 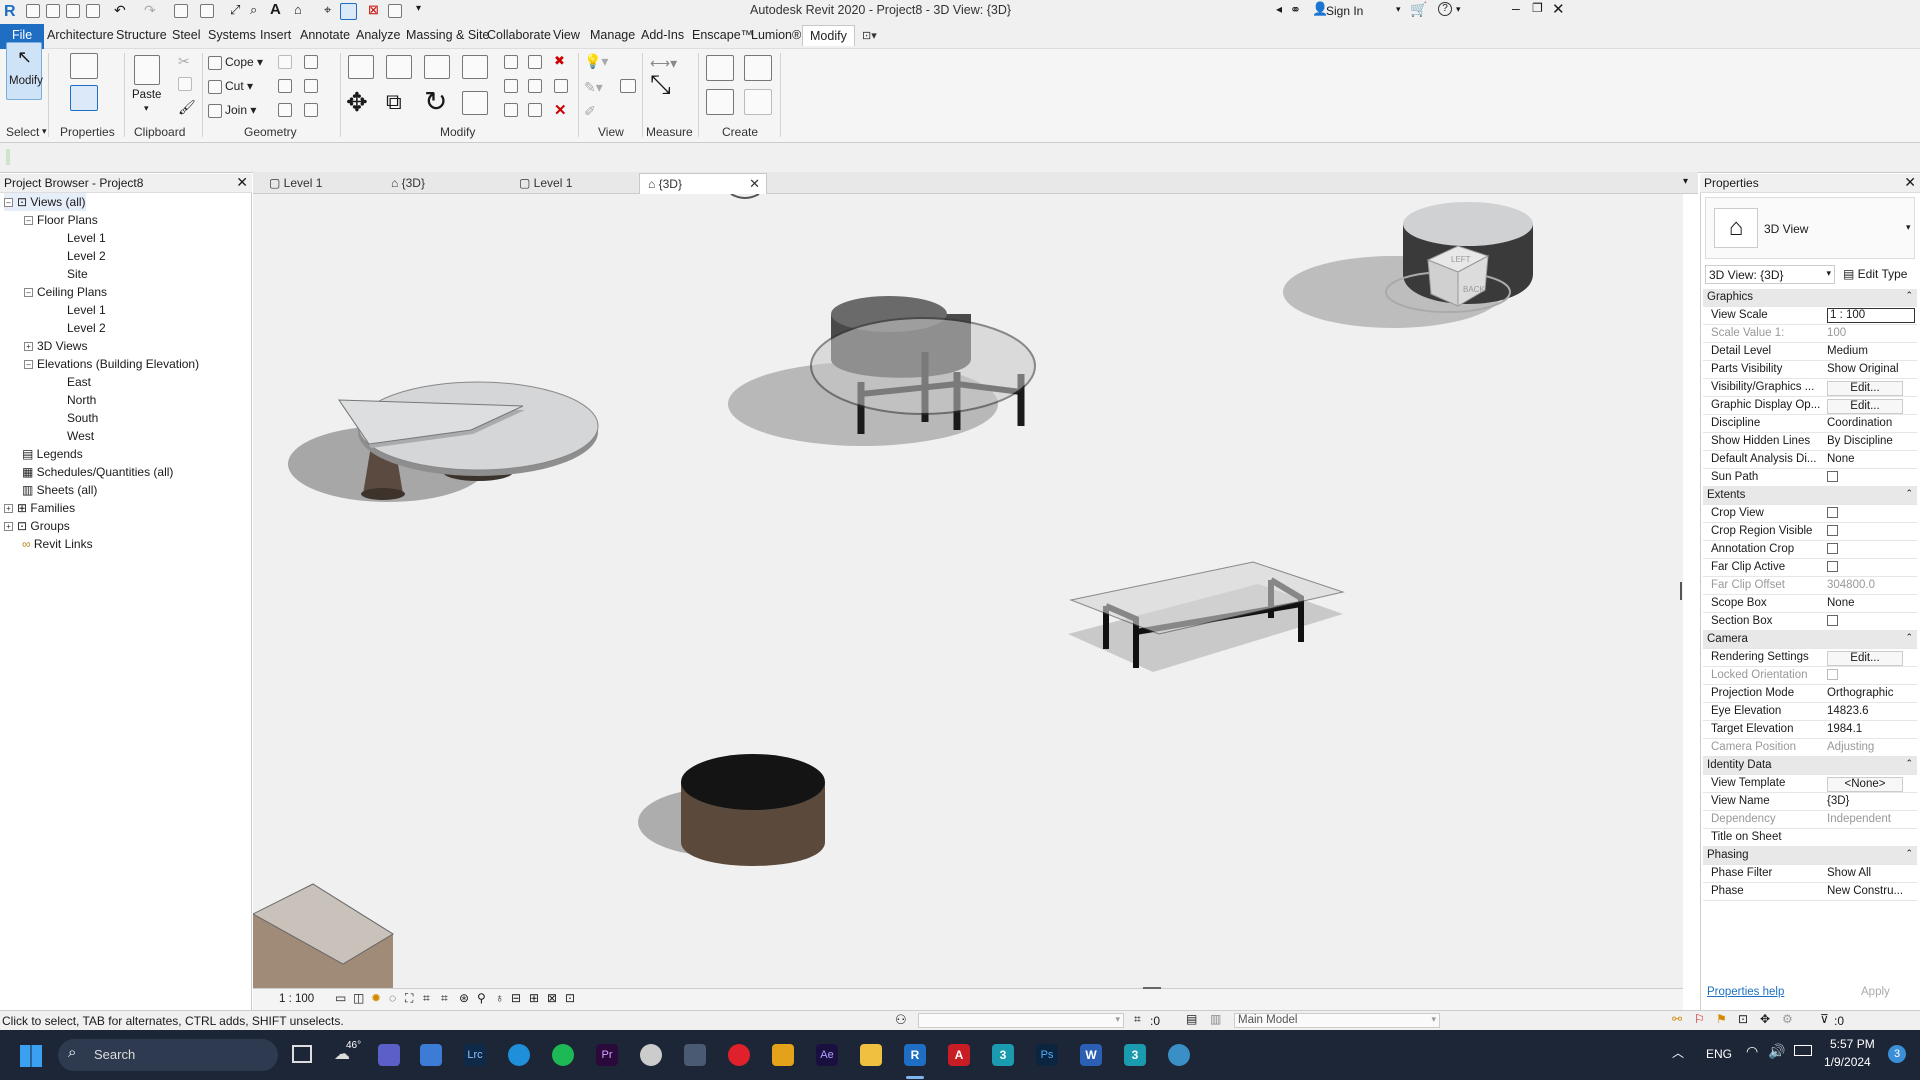 I want to click on tab-level1-a: ▢ Level 1, so click(x=320, y=183).